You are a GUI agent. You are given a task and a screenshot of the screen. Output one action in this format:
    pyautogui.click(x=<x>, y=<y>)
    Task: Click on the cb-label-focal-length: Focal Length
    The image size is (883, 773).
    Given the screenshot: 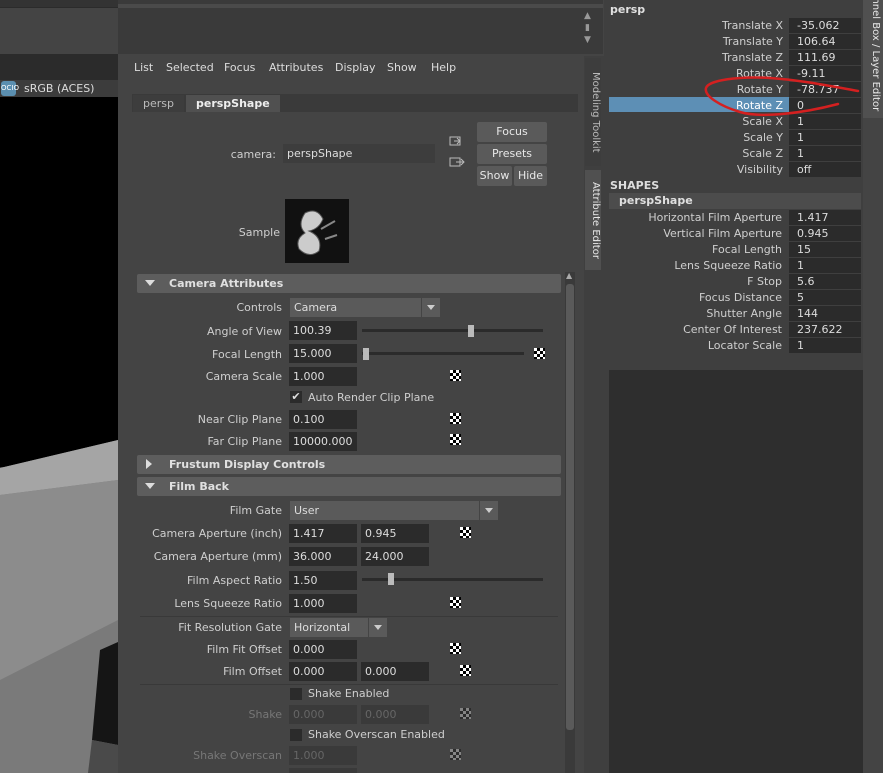 What is the action you would take?
    pyautogui.click(x=696, y=249)
    